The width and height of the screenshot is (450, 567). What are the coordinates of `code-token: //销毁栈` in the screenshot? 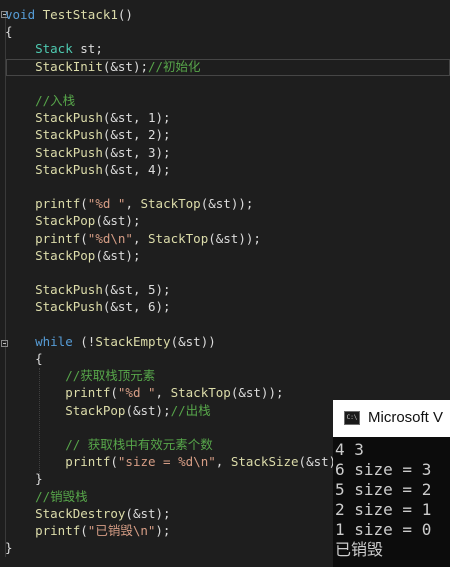 It's located at (61, 496).